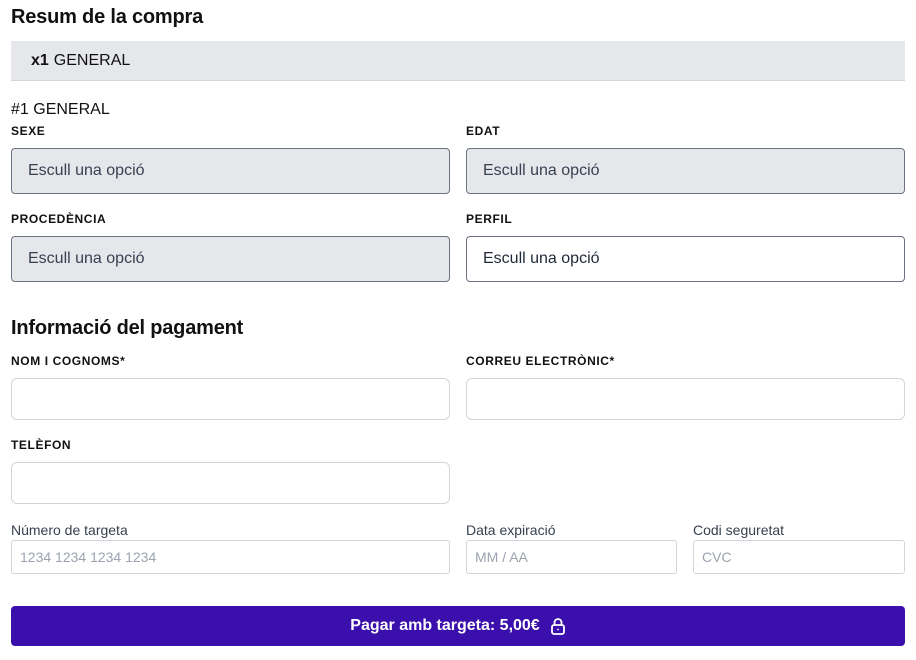 The image size is (916, 660). What do you see at coordinates (458, 61) in the screenshot?
I see `summary-item-bar: x1 GENERAL` at bounding box center [458, 61].